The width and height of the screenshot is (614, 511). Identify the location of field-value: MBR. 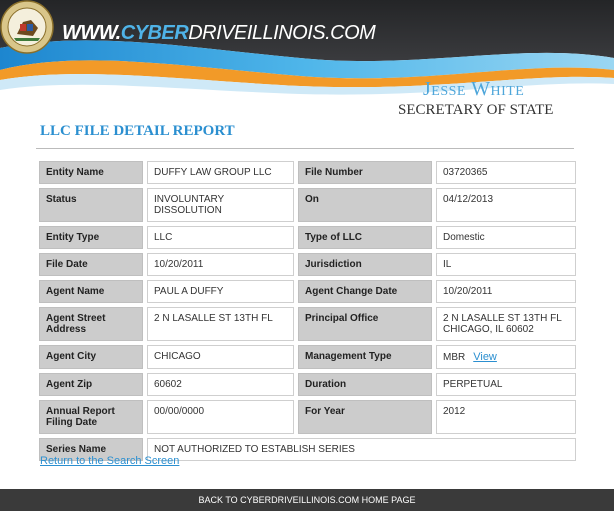
(454, 357).